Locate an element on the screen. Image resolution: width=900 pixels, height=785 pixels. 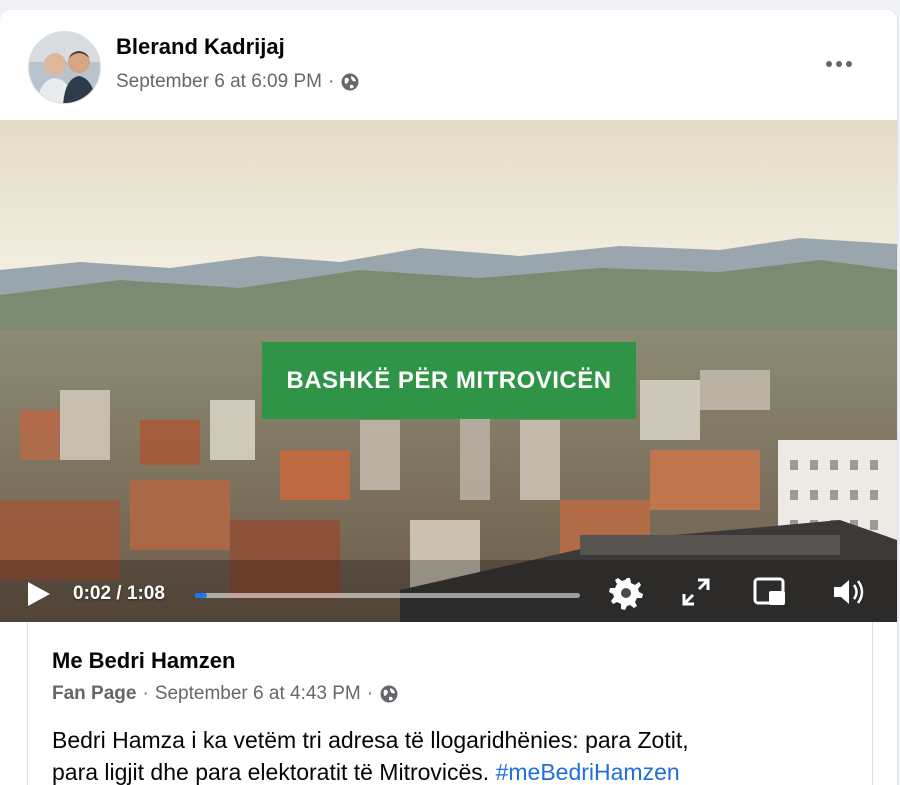
video-progress-bar is located at coordinates (387, 595).